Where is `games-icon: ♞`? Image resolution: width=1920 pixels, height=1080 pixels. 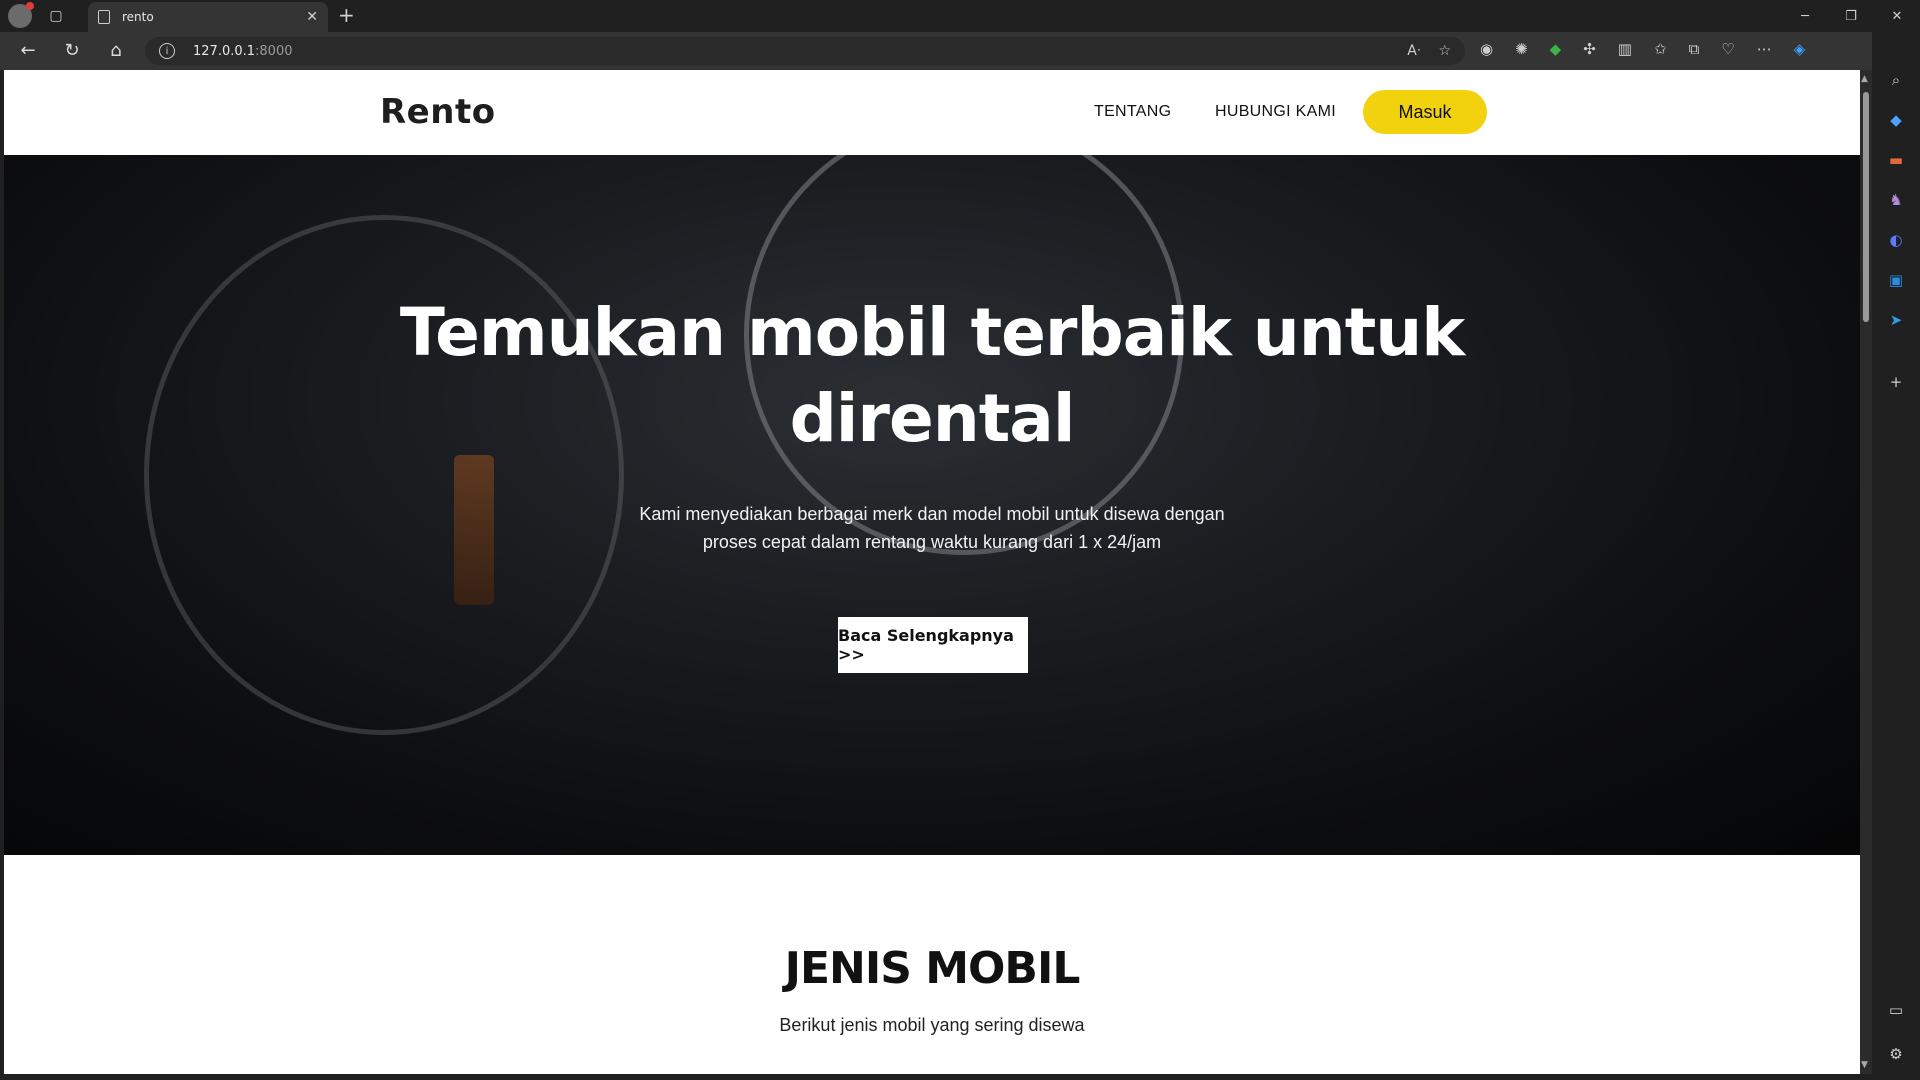
games-icon: ♞ is located at coordinates (1896, 200).